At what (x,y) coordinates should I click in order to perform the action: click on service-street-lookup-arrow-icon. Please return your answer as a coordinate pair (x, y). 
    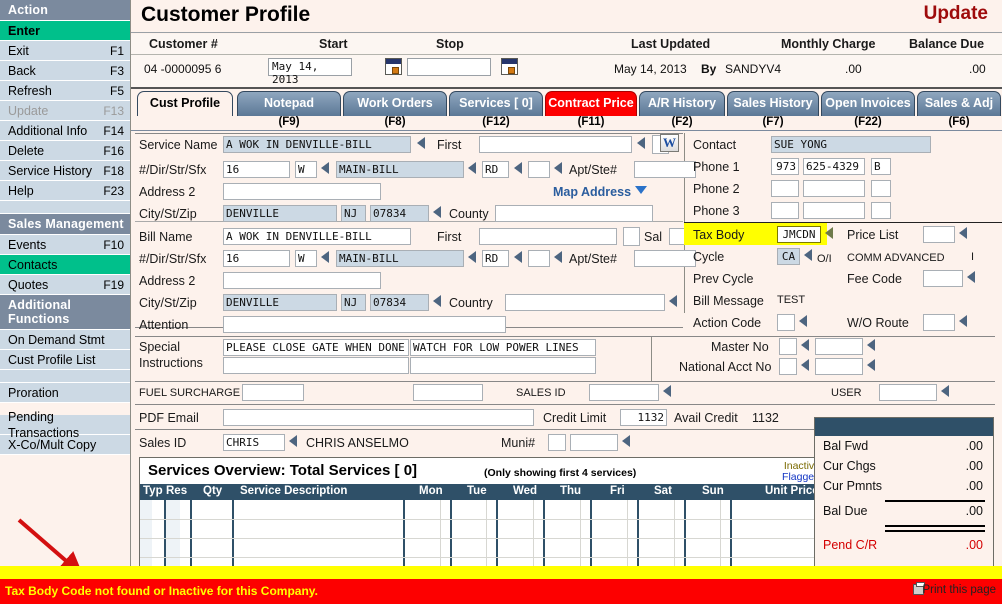
    Looking at the image, I should click on (472, 168).